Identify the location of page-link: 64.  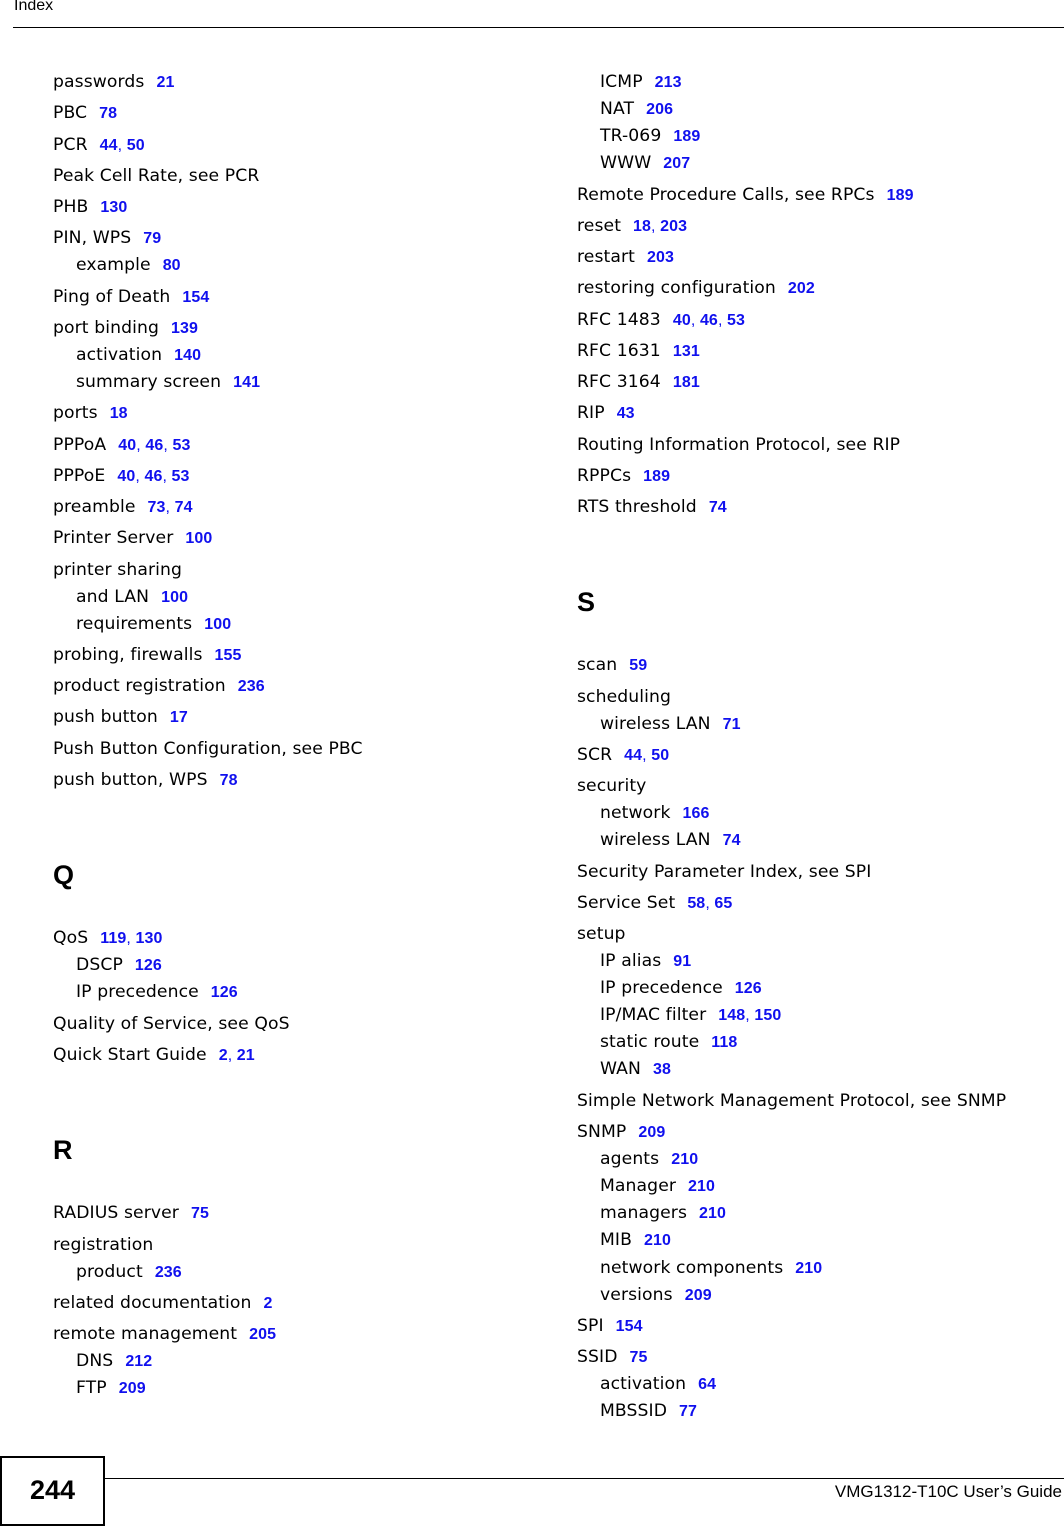
(707, 1384).